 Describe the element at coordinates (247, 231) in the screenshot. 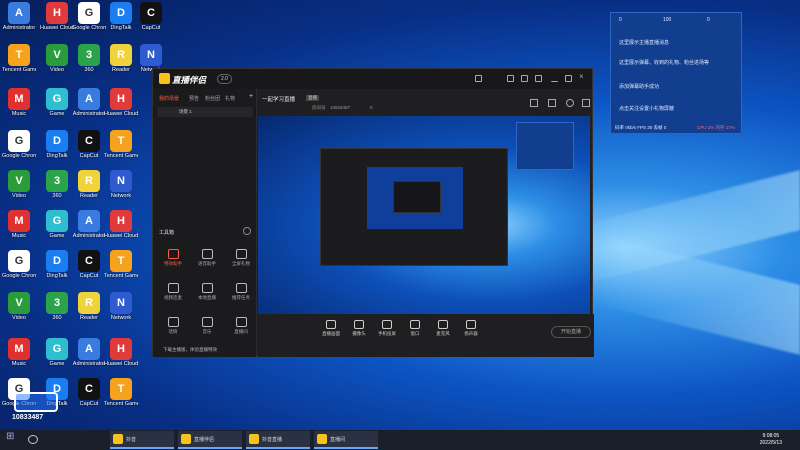

I see `settings-icon` at that location.